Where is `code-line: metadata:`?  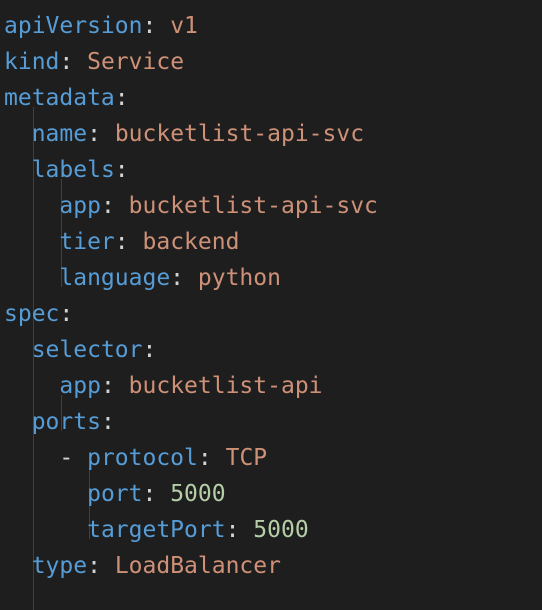
code-line: metadata: is located at coordinates (66, 98).